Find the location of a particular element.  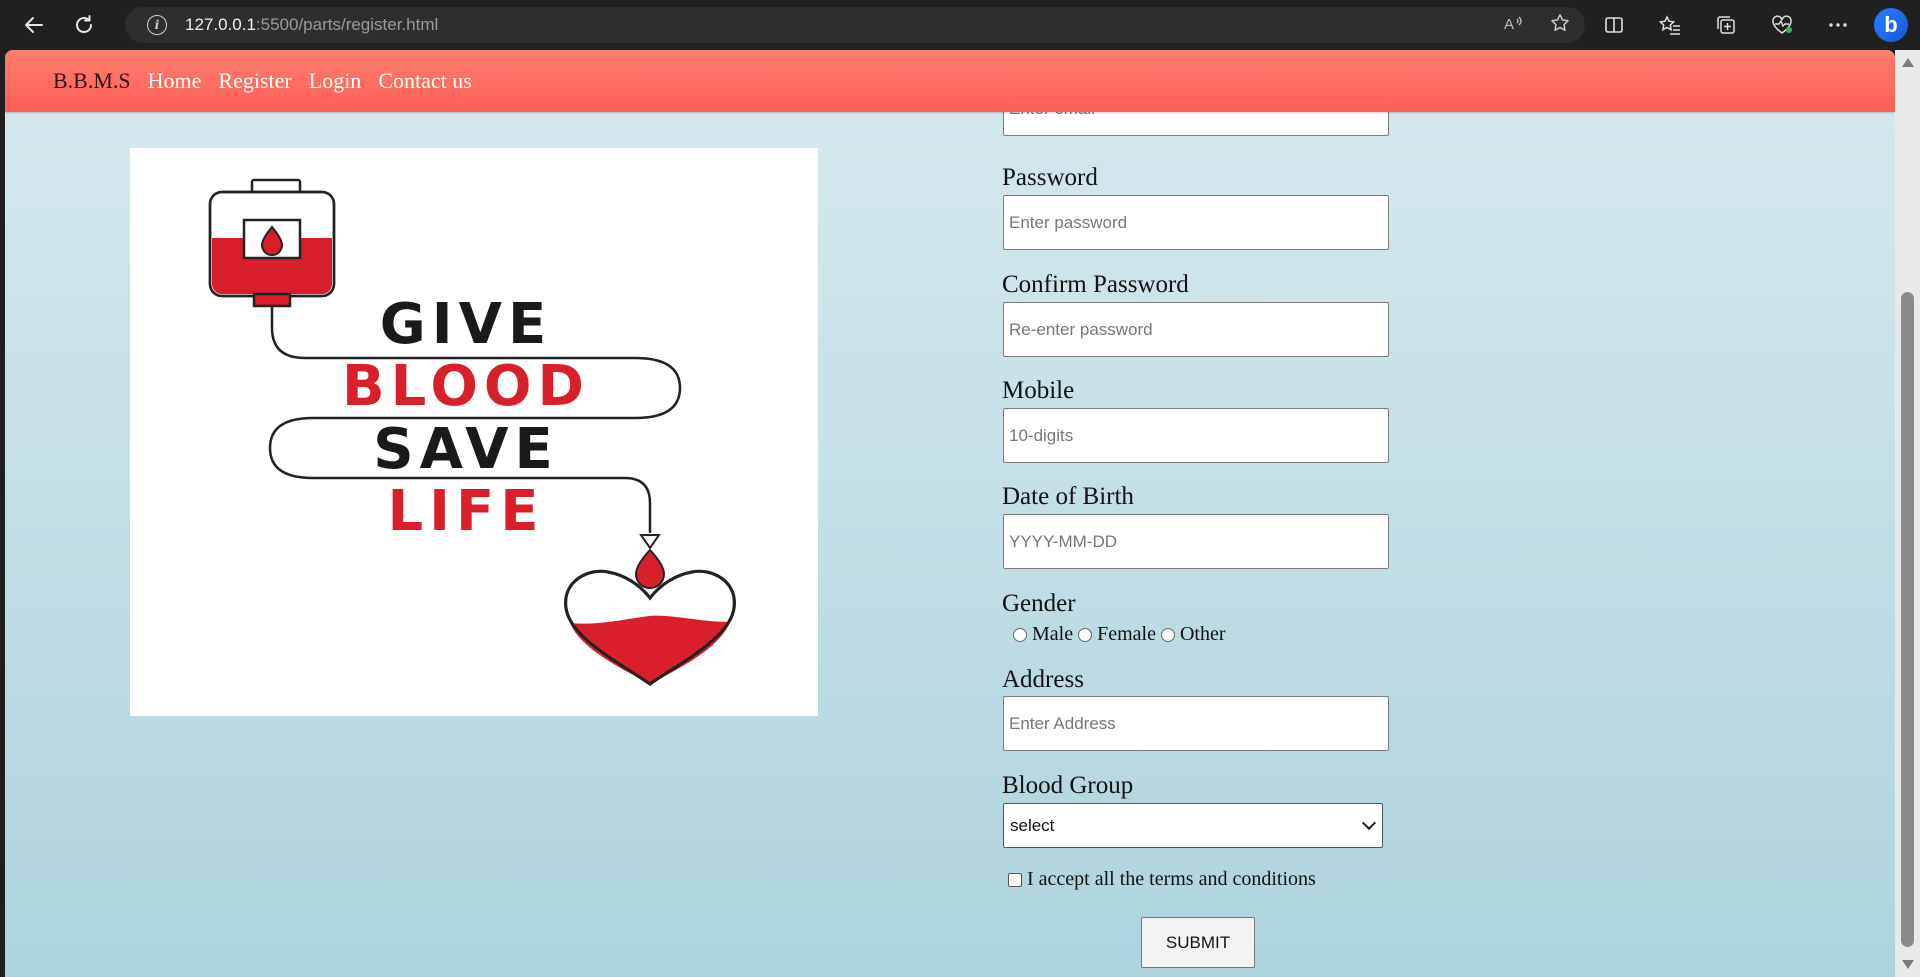

password-label: Password is located at coordinates (1050, 177).